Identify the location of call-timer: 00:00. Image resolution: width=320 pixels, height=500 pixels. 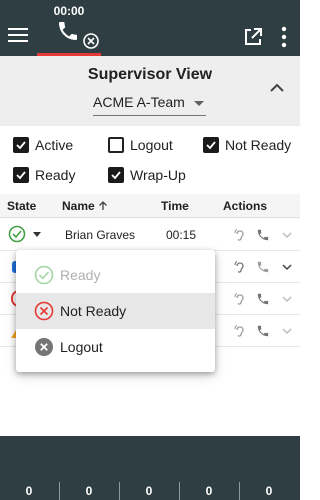
(69, 11).